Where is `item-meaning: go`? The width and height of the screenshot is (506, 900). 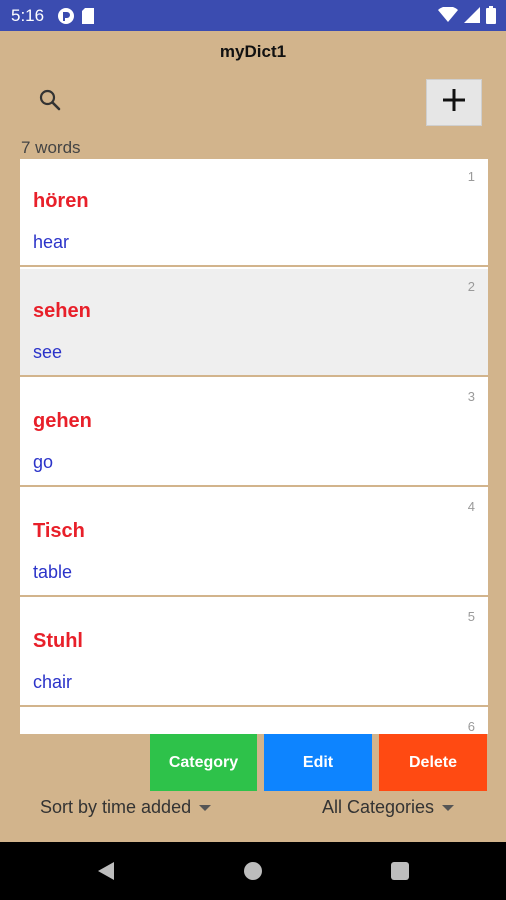 item-meaning: go is located at coordinates (43, 462).